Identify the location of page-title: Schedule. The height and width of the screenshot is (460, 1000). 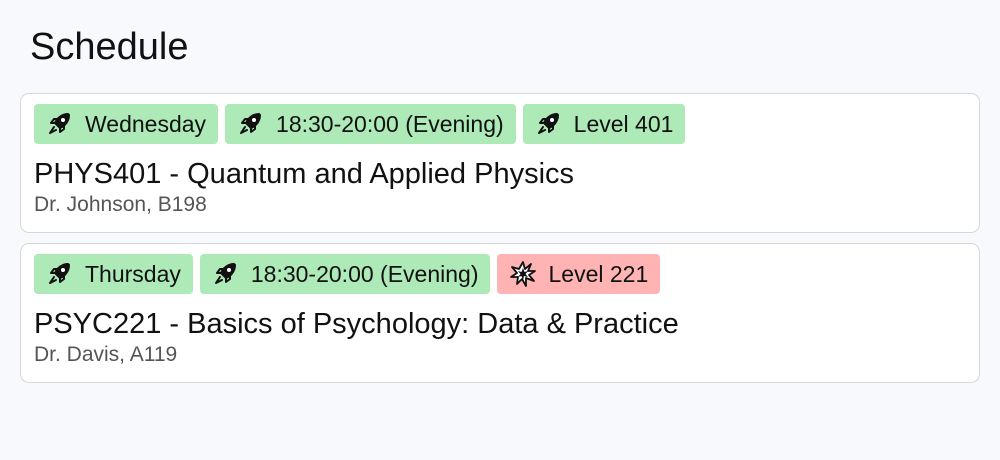
(109, 47).